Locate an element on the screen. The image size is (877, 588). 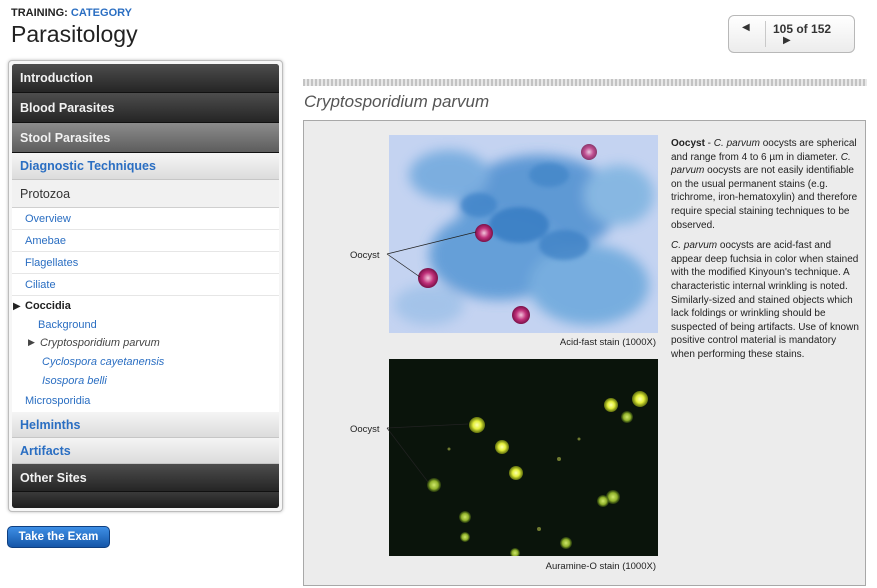
sidebar-item-introduction: Introduction is located at coordinates (145, 78).